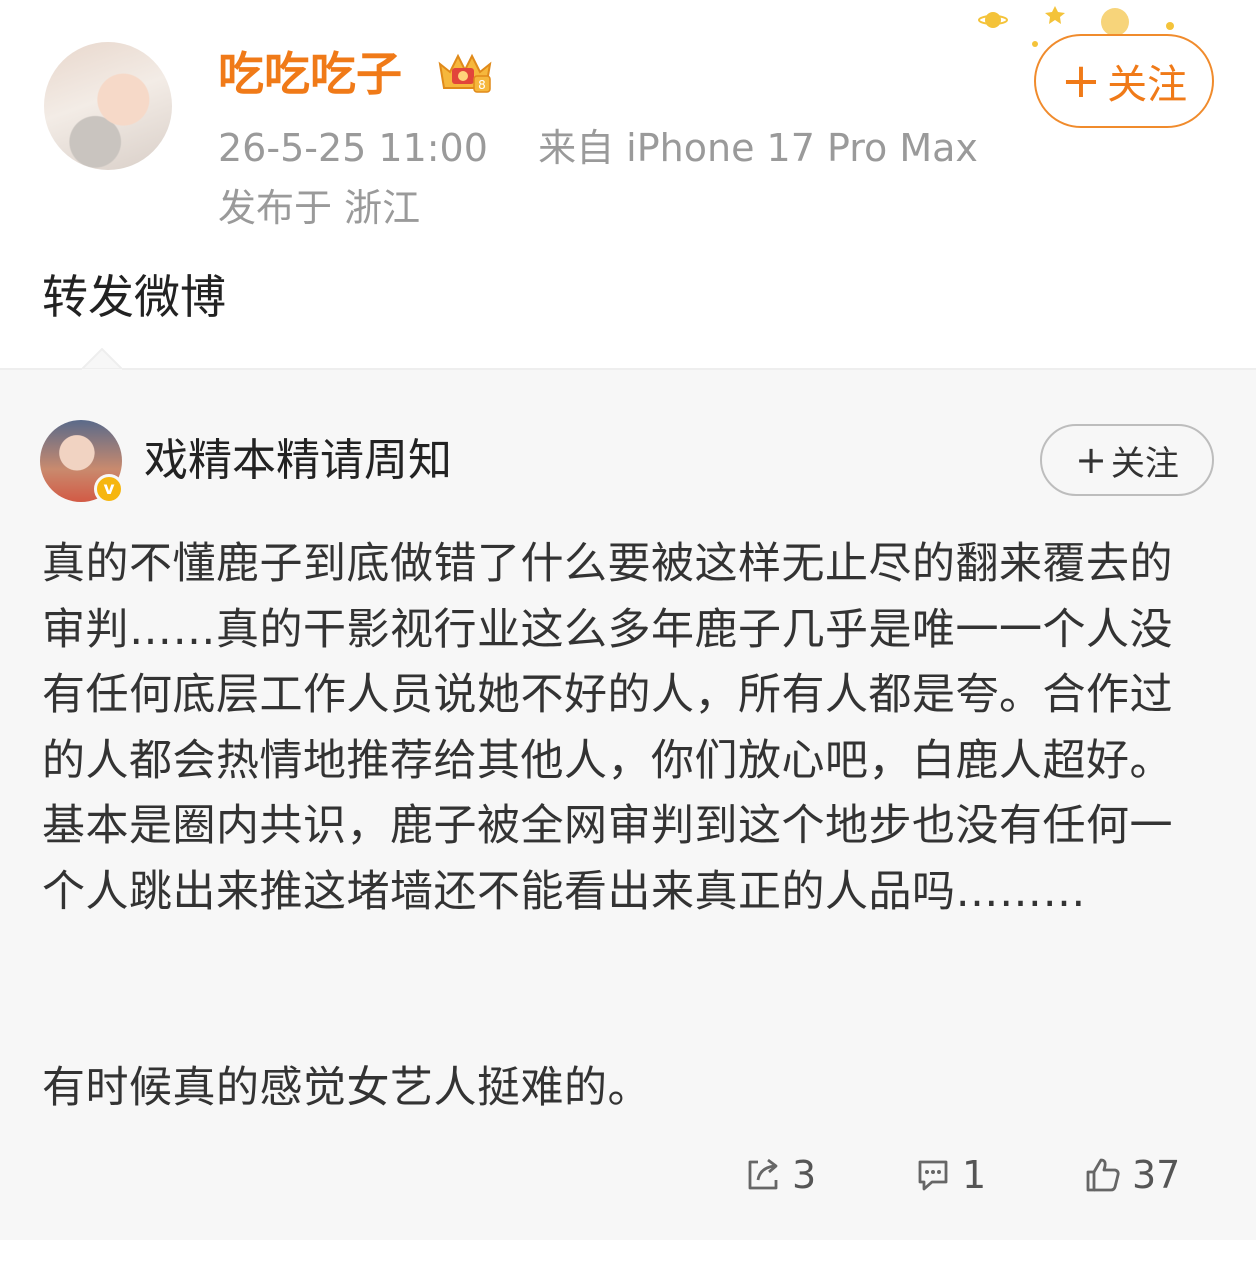 The image size is (1256, 1286). I want to click on comment-button: 1, so click(950, 1175).